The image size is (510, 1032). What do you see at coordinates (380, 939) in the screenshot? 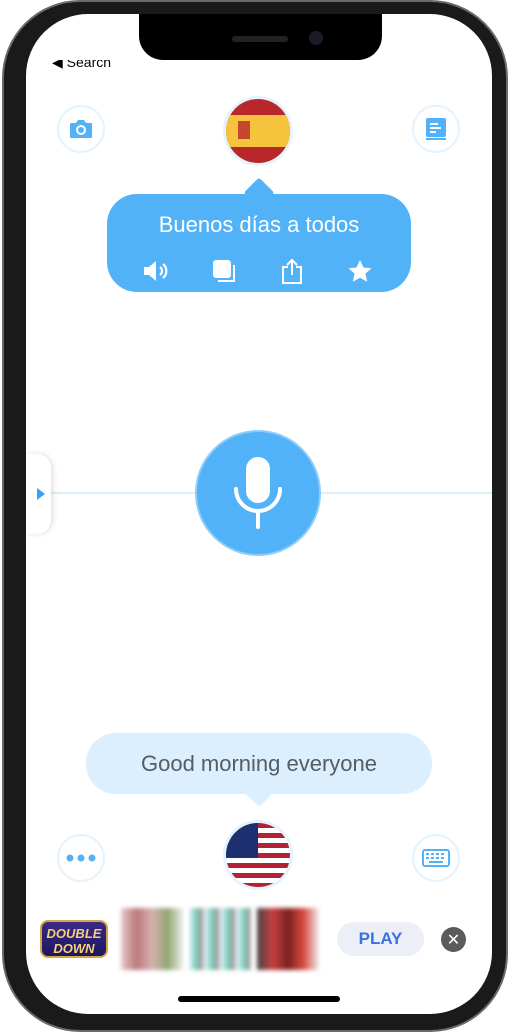
I see `ad-play-button: PLAY` at bounding box center [380, 939].